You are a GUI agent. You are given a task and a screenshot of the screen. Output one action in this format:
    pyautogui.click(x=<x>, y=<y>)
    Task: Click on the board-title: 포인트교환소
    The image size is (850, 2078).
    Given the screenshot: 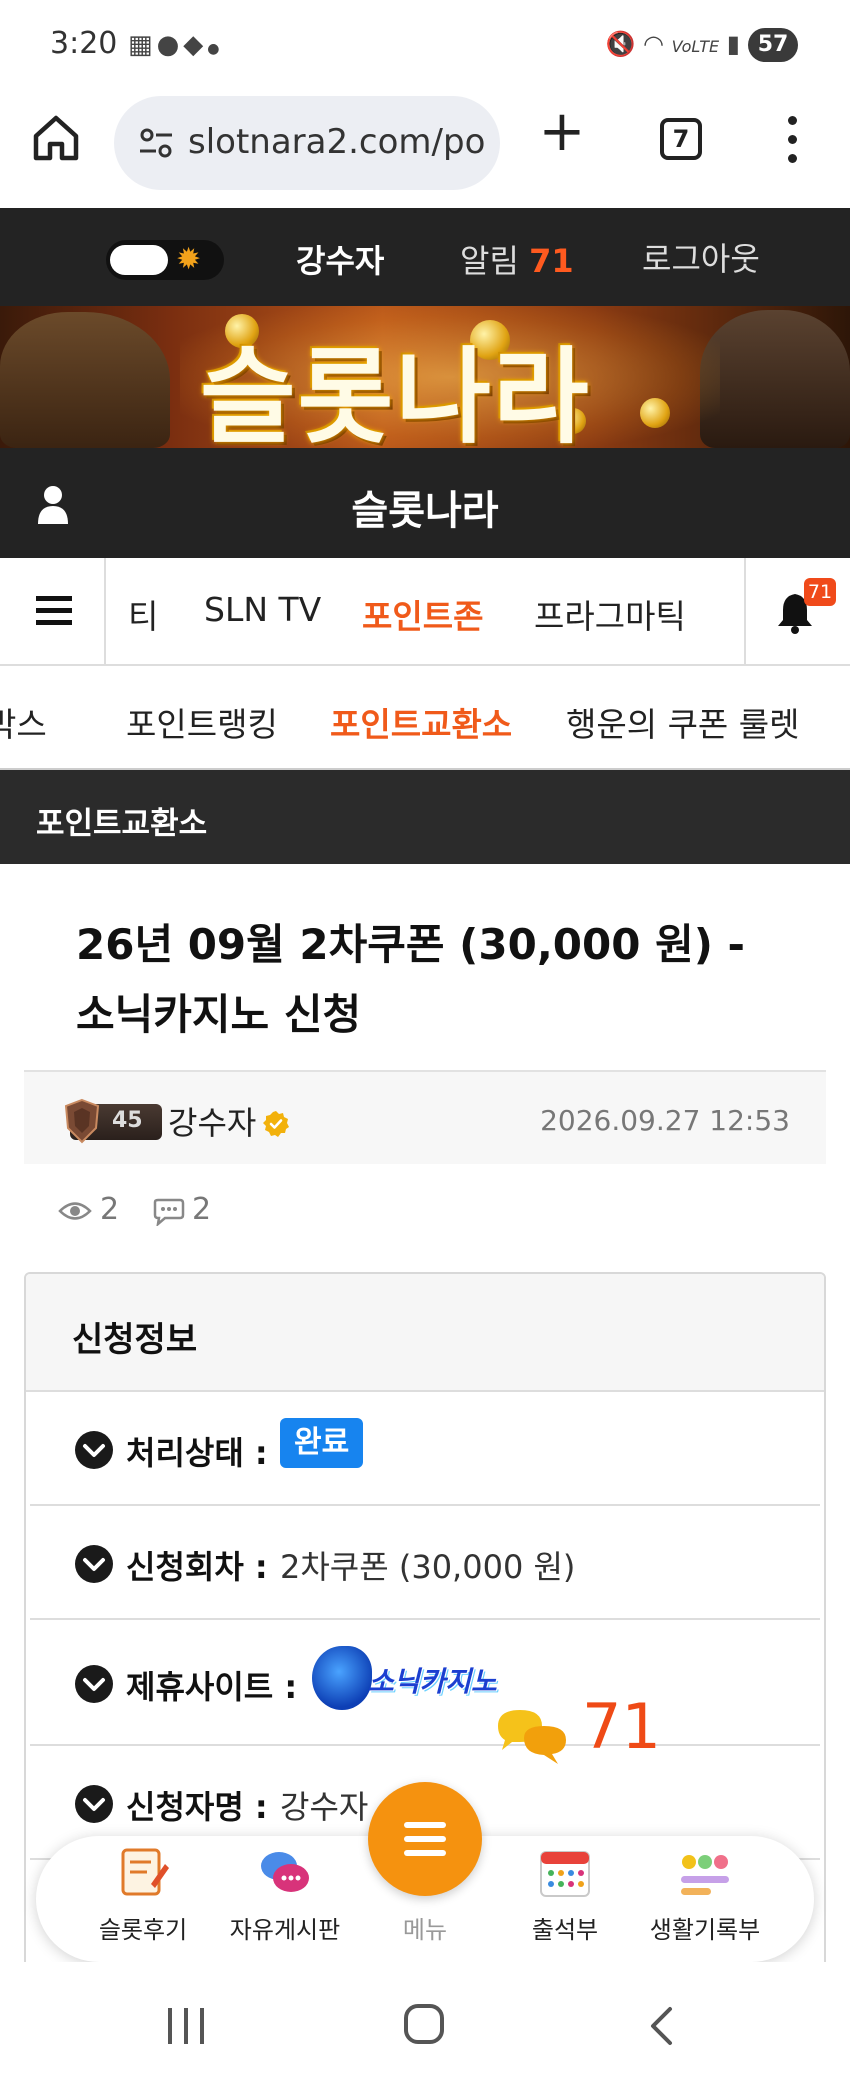 What is the action you would take?
    pyautogui.click(x=122, y=824)
    